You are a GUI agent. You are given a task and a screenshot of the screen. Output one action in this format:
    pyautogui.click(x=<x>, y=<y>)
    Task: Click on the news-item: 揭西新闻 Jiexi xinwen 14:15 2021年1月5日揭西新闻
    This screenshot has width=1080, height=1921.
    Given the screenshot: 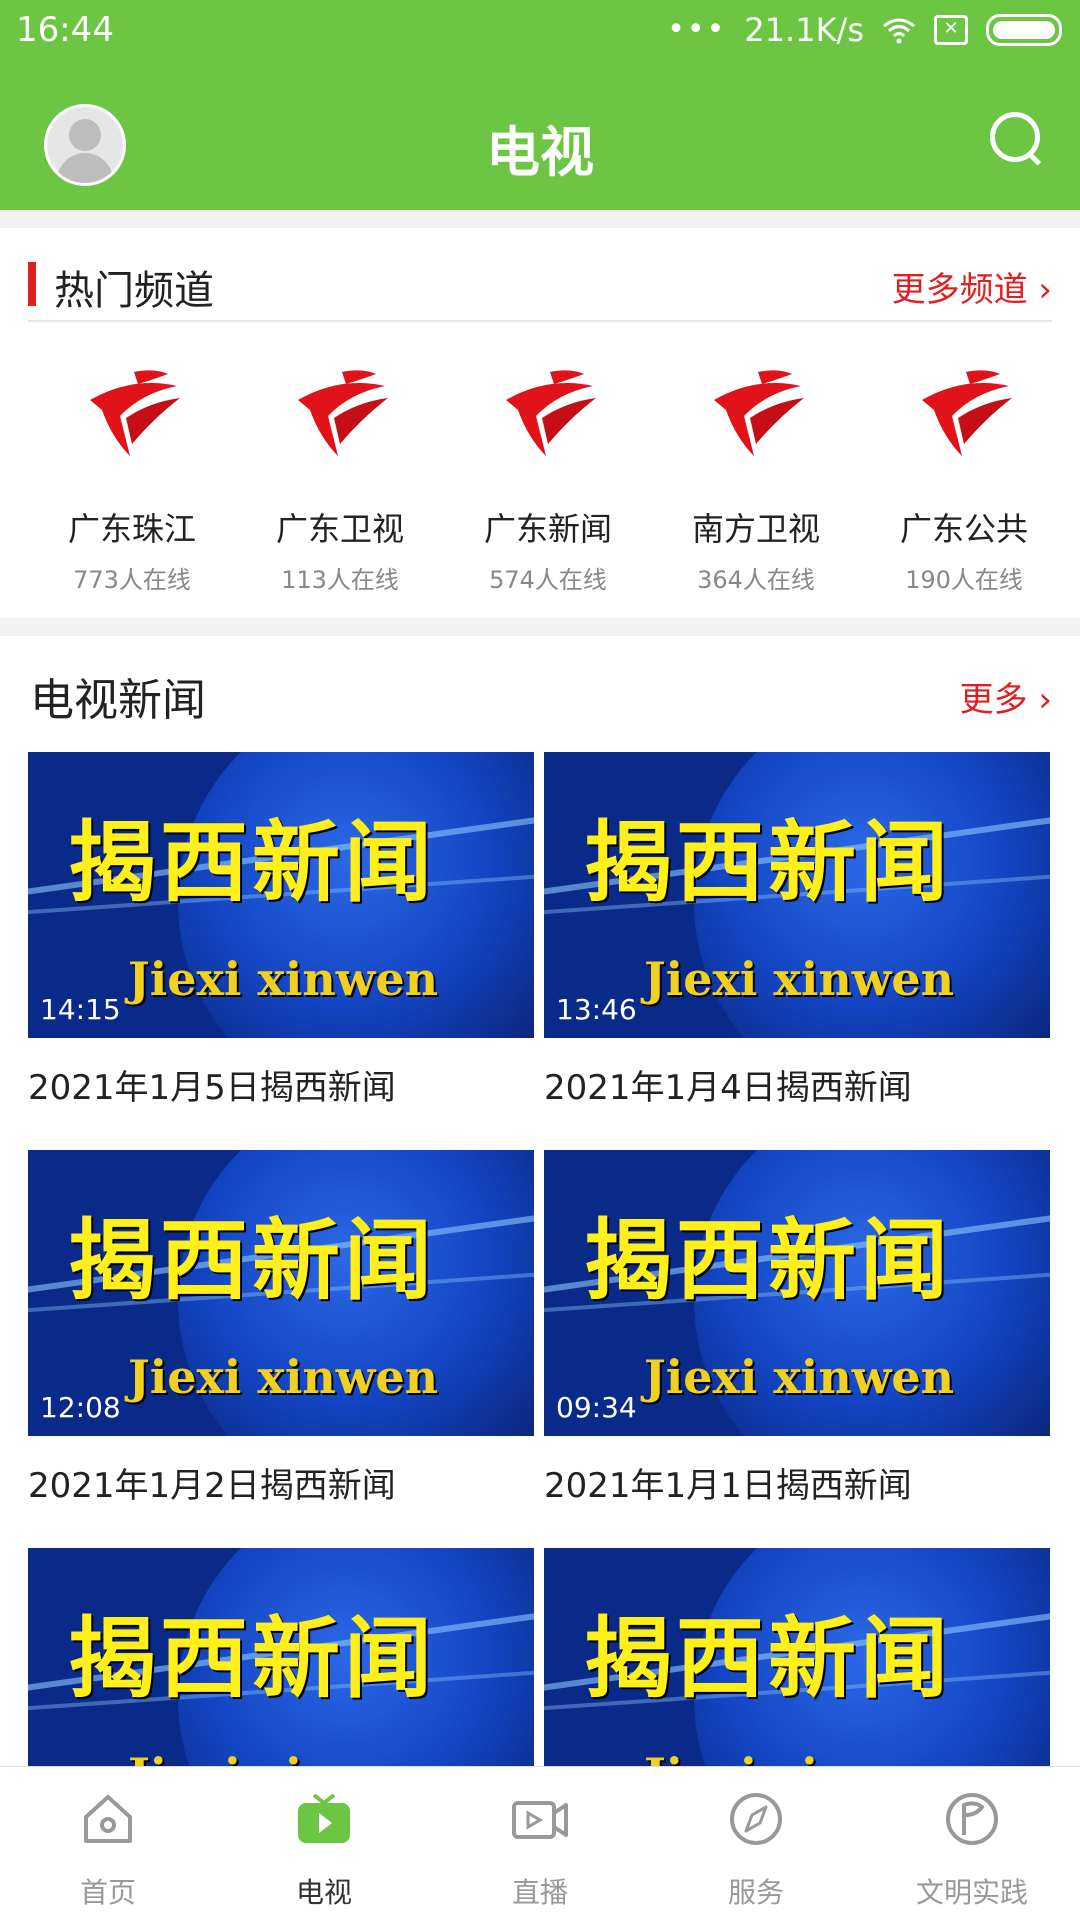 What is the action you would take?
    pyautogui.click(x=281, y=930)
    